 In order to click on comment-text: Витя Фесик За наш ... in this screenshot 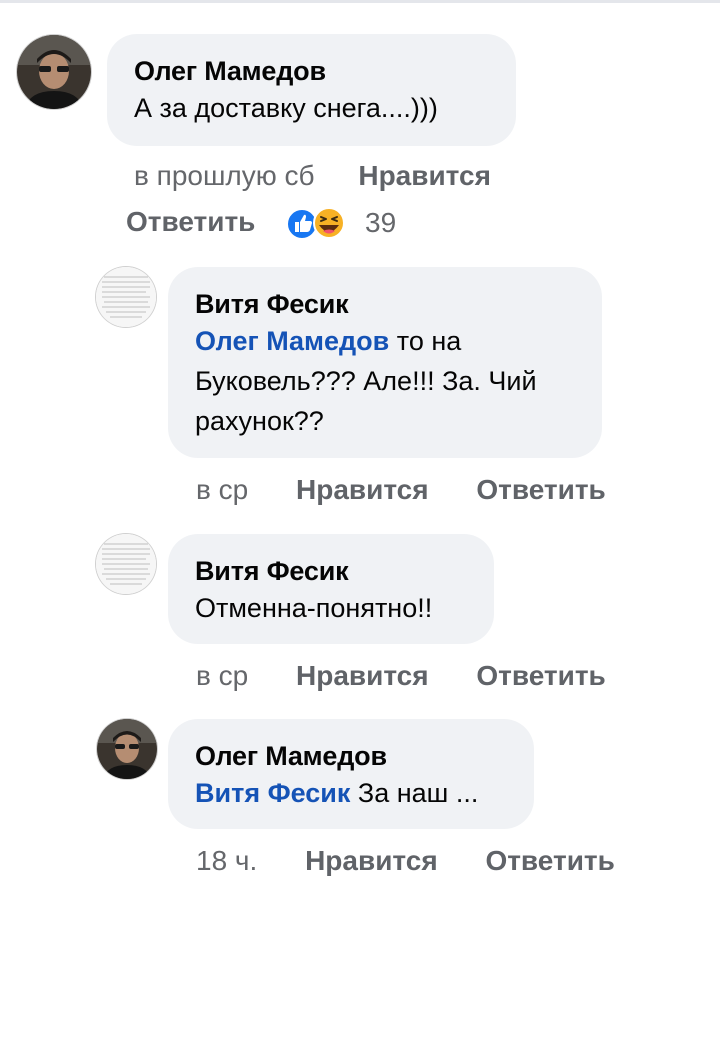, I will do `click(336, 793)`.